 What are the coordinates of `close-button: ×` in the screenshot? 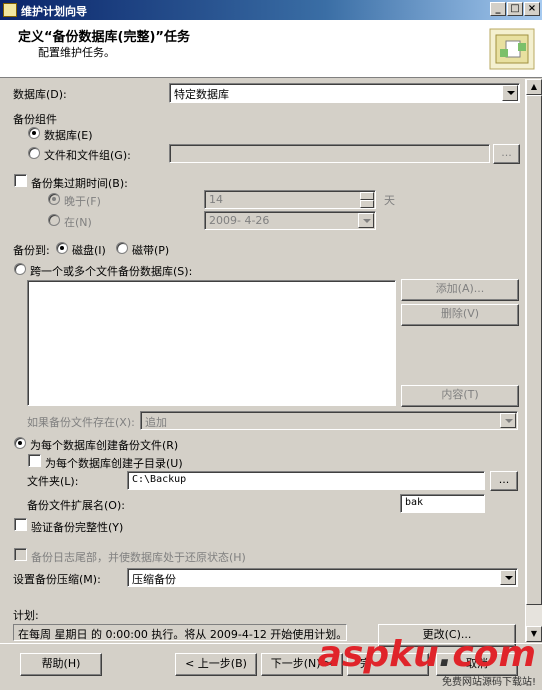 It's located at (532, 9).